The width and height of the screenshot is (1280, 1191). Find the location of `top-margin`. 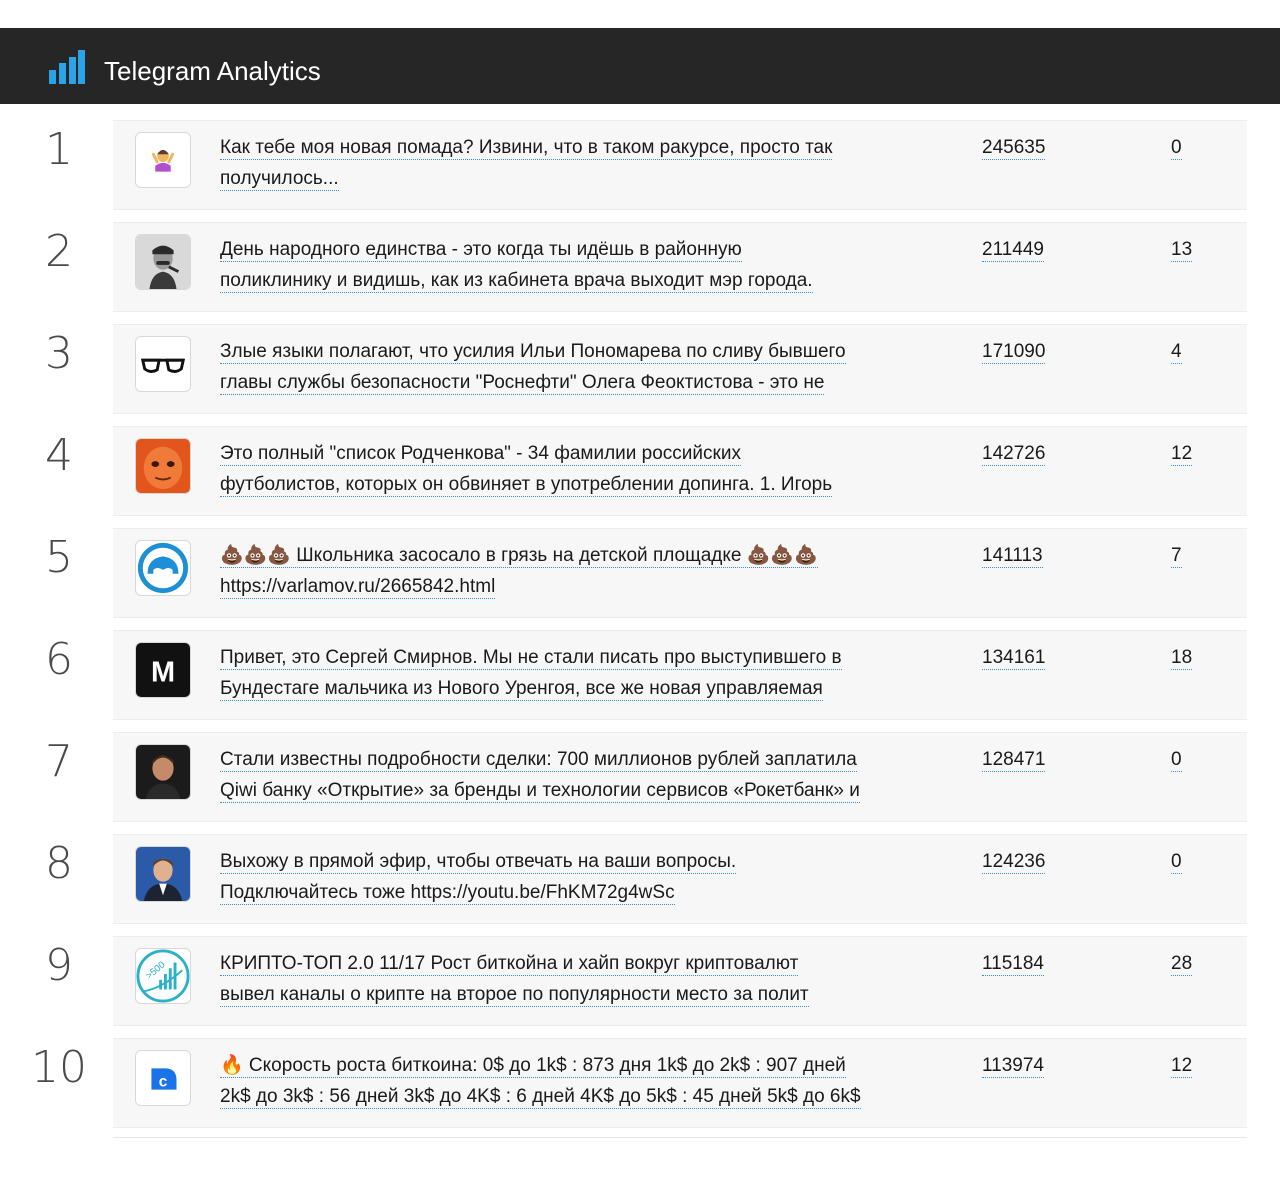

top-margin is located at coordinates (640, 14).